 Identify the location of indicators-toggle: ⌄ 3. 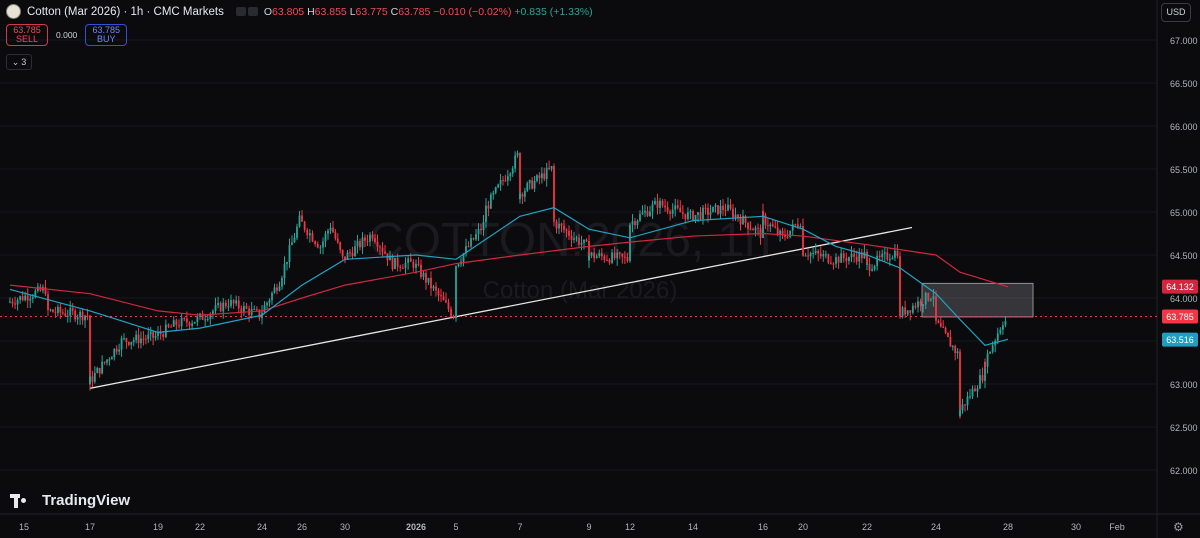
(19, 62).